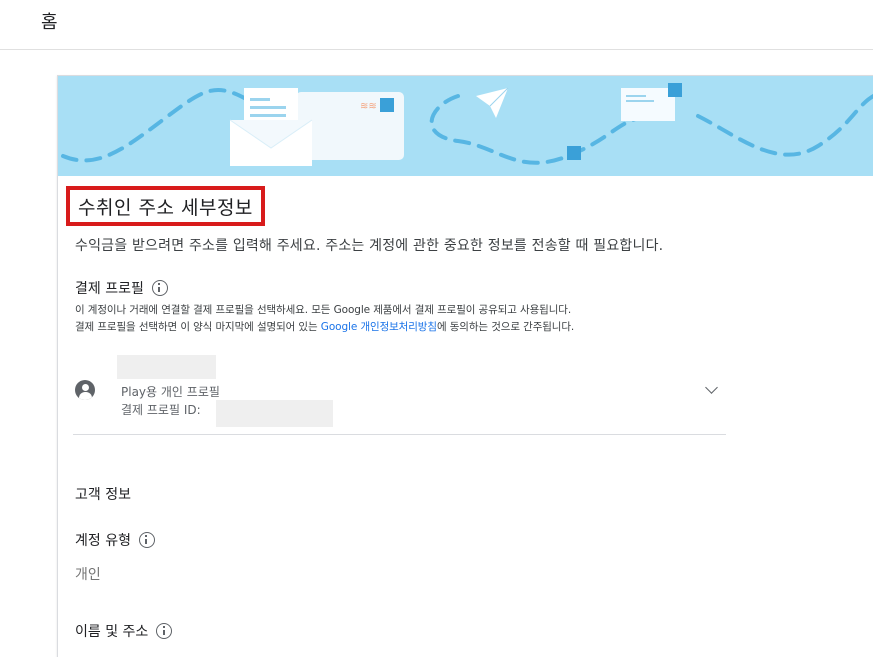  Describe the element at coordinates (166, 367) in the screenshot. I see `redacted-profile-name` at that location.